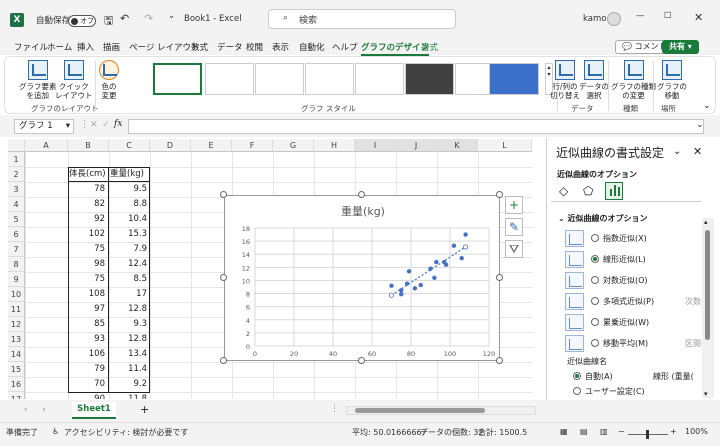  Describe the element at coordinates (502, 432) in the screenshot. I see `status-sum: 合計: 1500.5` at that location.